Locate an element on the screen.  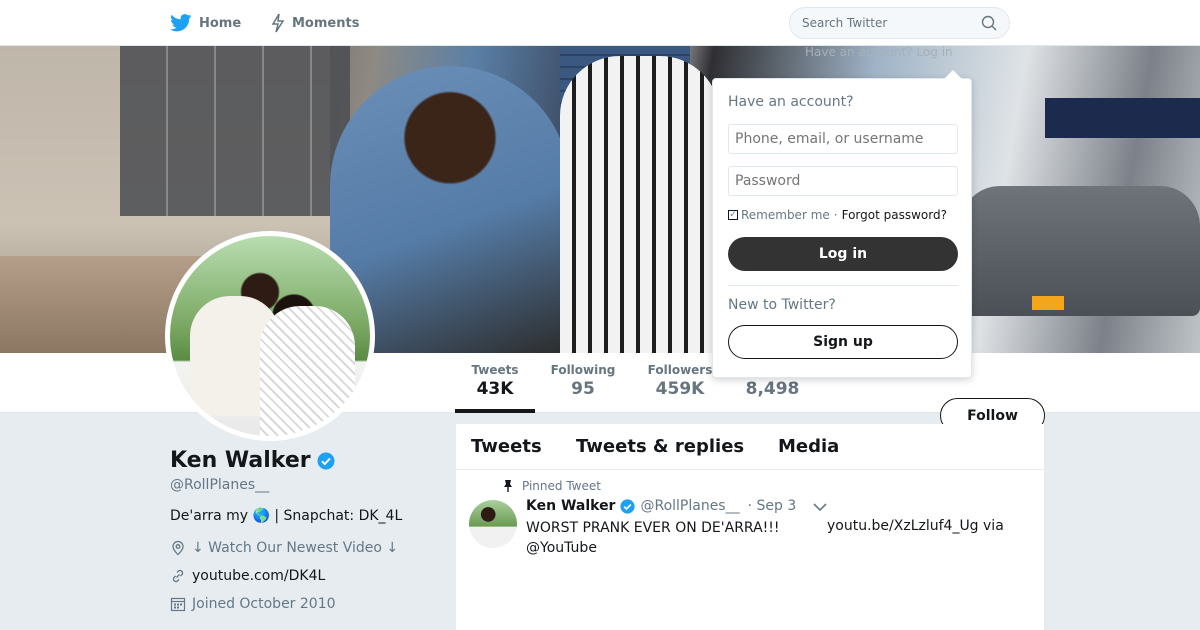
tweet-text: WORST PRANK EVER ON DE'ARRA!!! @YouTube is located at coordinates (653, 538).